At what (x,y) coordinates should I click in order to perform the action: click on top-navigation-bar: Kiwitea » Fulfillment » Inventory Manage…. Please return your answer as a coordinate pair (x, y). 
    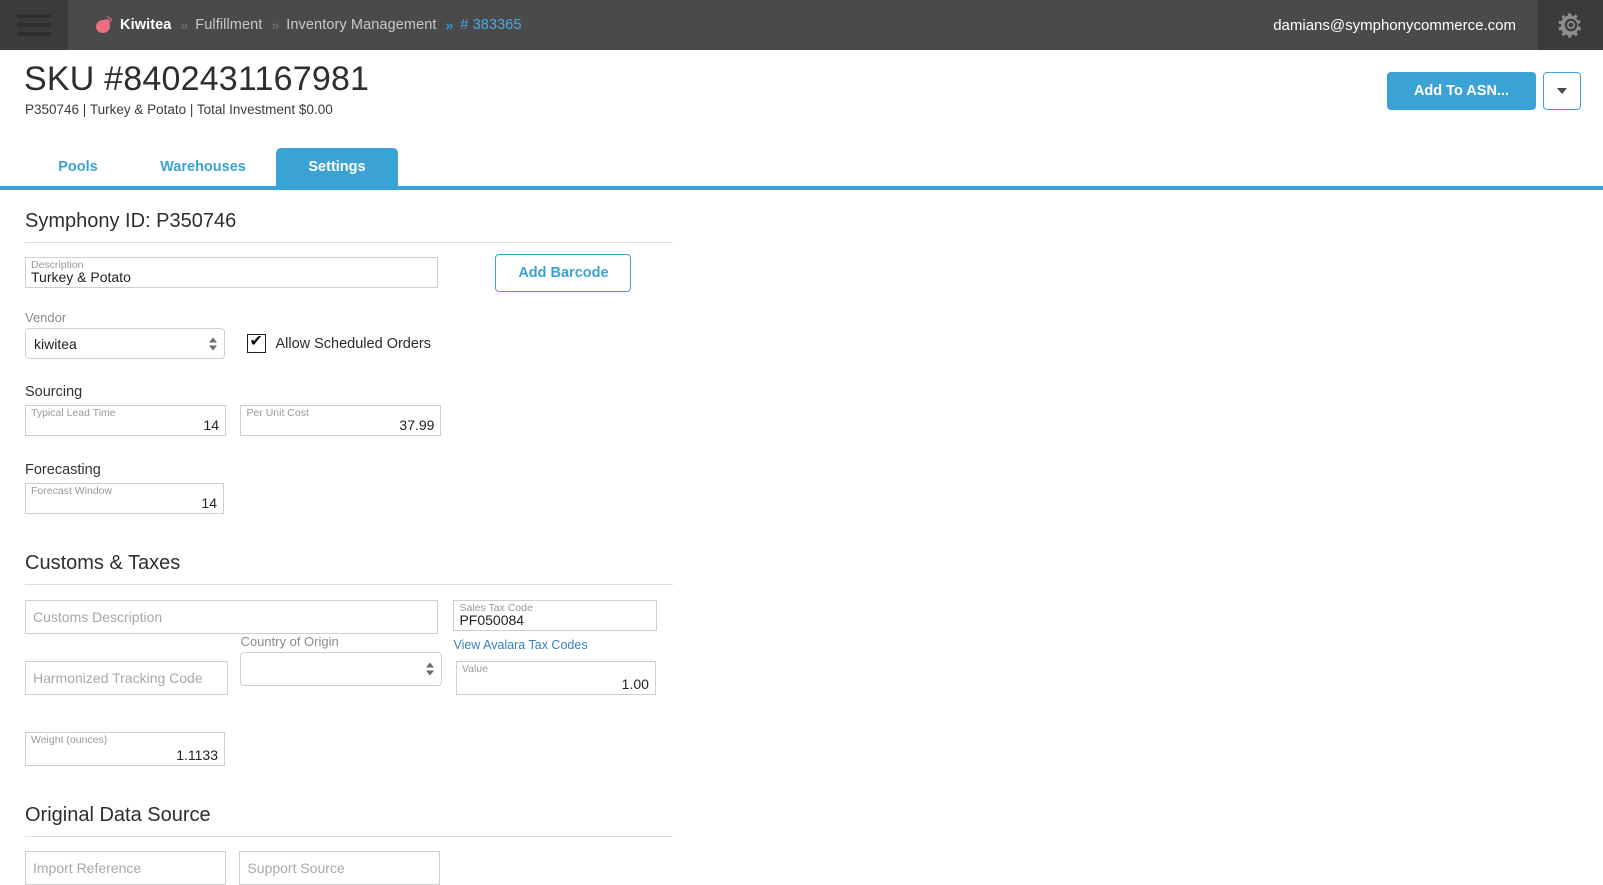
    Looking at the image, I should click on (801, 25).